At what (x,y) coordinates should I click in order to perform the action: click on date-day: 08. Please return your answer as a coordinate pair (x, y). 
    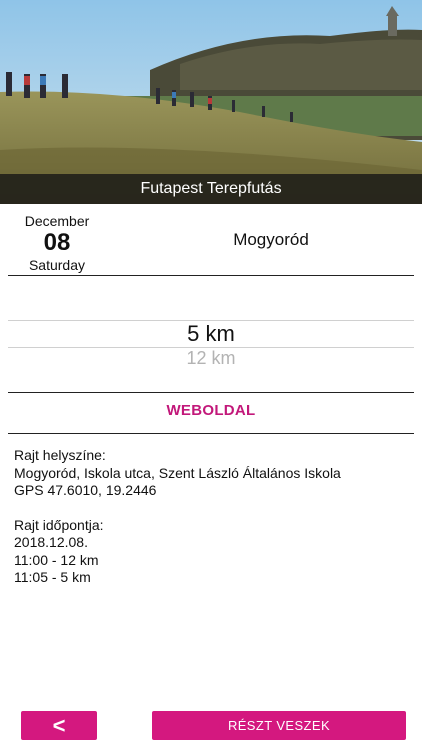
    Looking at the image, I should click on (57, 242).